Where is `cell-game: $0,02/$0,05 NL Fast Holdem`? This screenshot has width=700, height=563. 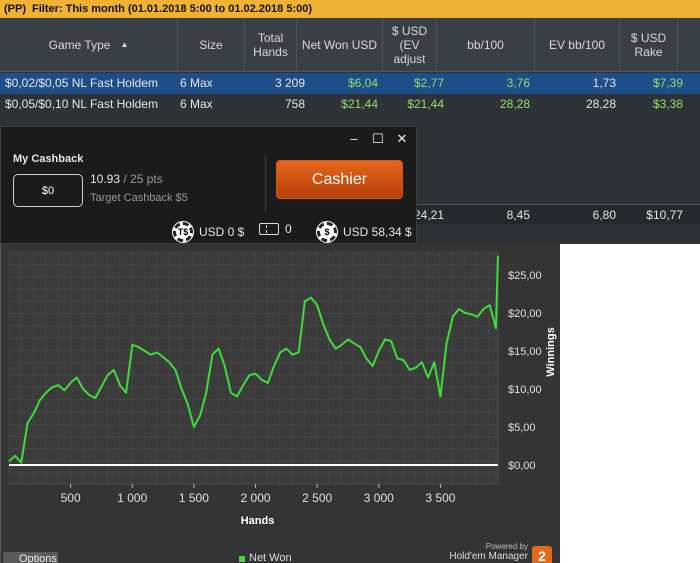
cell-game: $0,02/$0,05 NL Fast Holdem is located at coordinates (81, 83).